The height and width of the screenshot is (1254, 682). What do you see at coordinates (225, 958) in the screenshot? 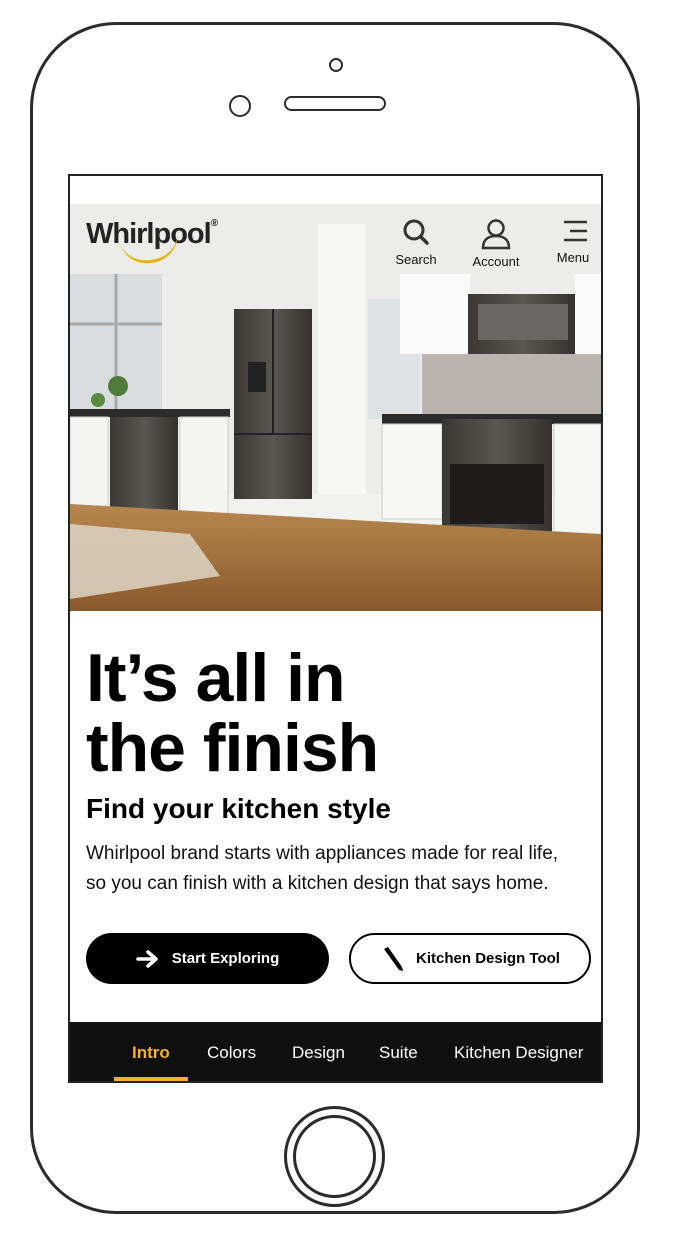
I see `start-exploring-label: Start Exploring` at bounding box center [225, 958].